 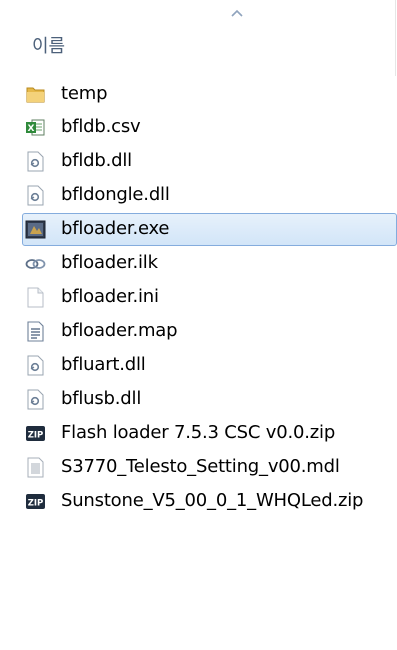 What do you see at coordinates (96, 160) in the screenshot?
I see `file-name: bfldb.dll` at bounding box center [96, 160].